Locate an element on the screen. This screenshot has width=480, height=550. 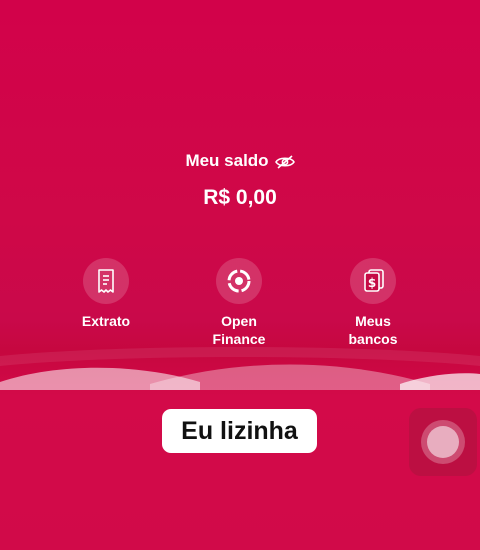
eye-slash-icon is located at coordinates (284, 161).